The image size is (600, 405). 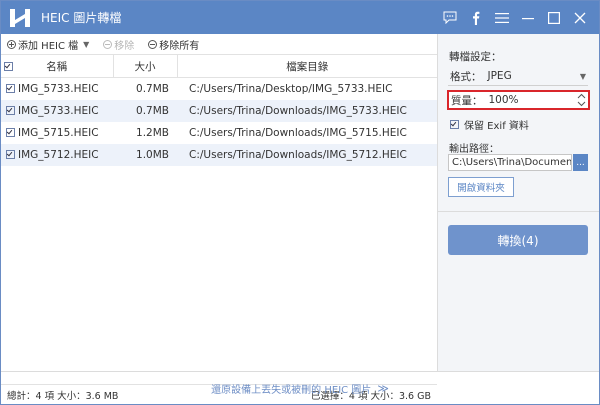 What do you see at coordinates (466, 76) in the screenshot?
I see `format-label: 格式：` at bounding box center [466, 76].